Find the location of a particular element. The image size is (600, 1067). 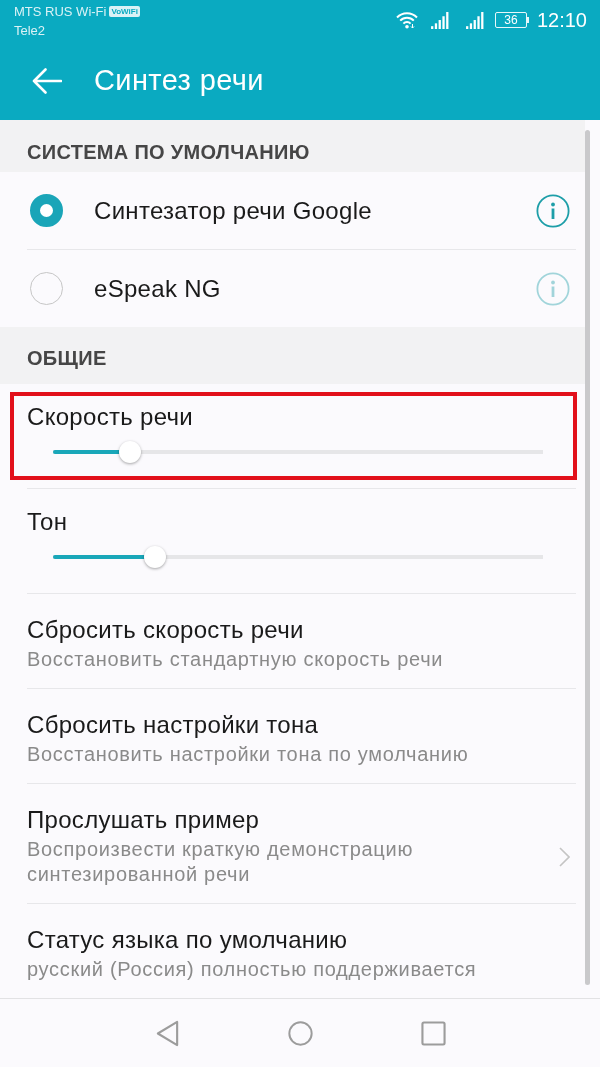

setting-title: Сбросить настройки тона is located at coordinates (173, 725).